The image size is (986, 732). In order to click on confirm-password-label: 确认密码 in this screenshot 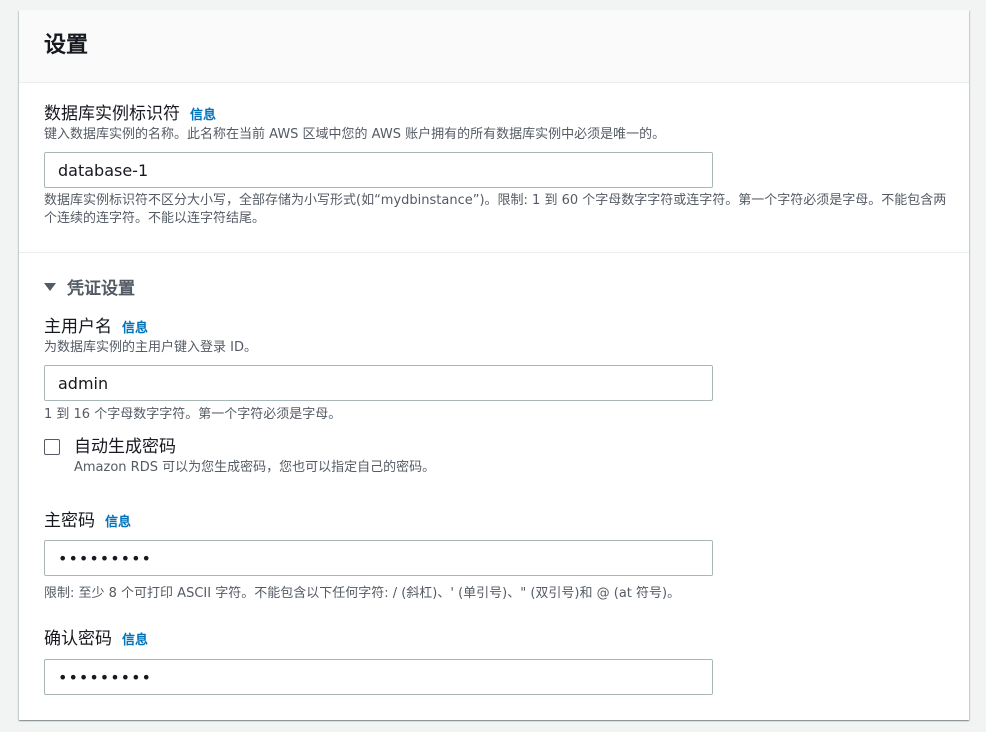, I will do `click(78, 639)`.